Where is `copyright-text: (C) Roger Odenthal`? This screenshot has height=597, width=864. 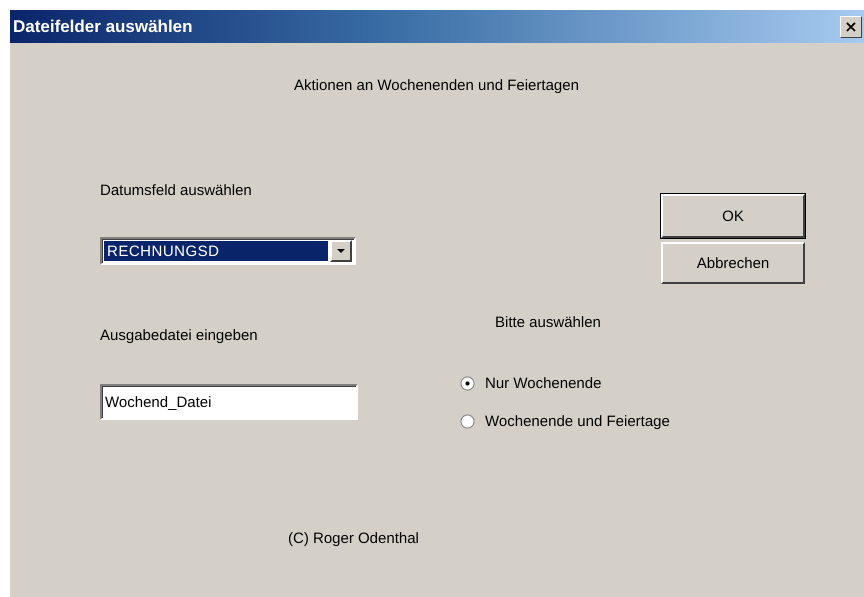 copyright-text: (C) Roger Odenthal is located at coordinates (353, 538).